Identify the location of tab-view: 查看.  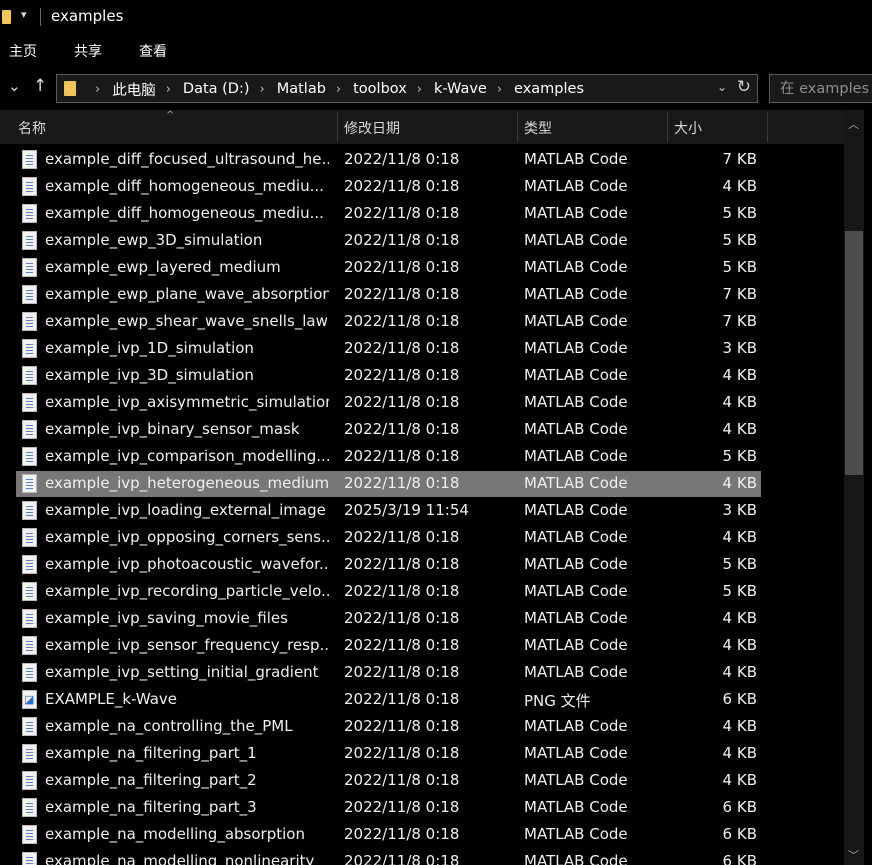
(153, 51).